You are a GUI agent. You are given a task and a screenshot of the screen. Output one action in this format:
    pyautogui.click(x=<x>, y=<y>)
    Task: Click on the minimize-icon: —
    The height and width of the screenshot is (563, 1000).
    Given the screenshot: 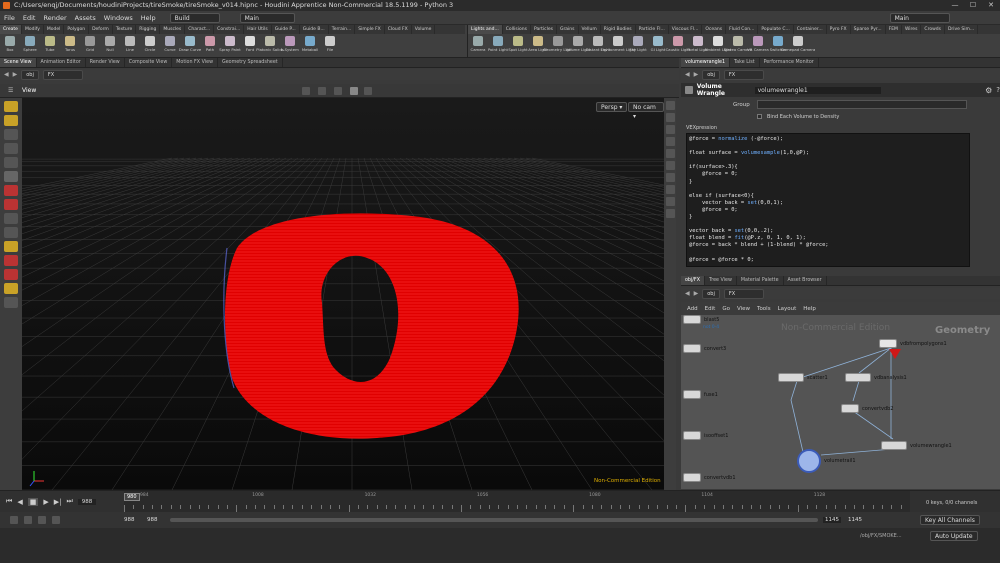 What is the action you would take?
    pyautogui.click(x=955, y=5)
    